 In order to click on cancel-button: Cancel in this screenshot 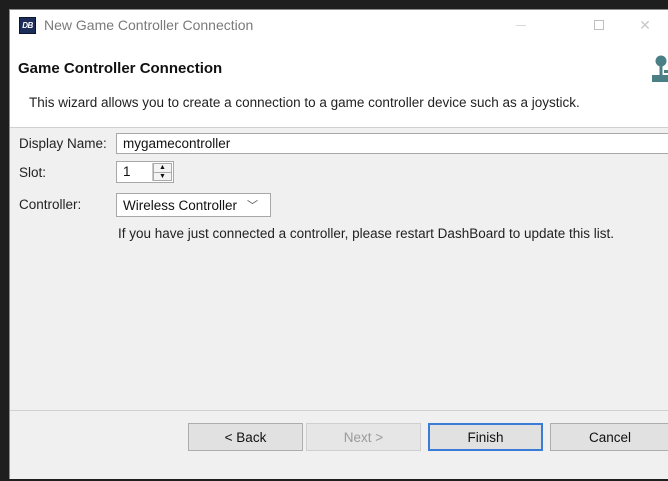, I will do `click(609, 437)`.